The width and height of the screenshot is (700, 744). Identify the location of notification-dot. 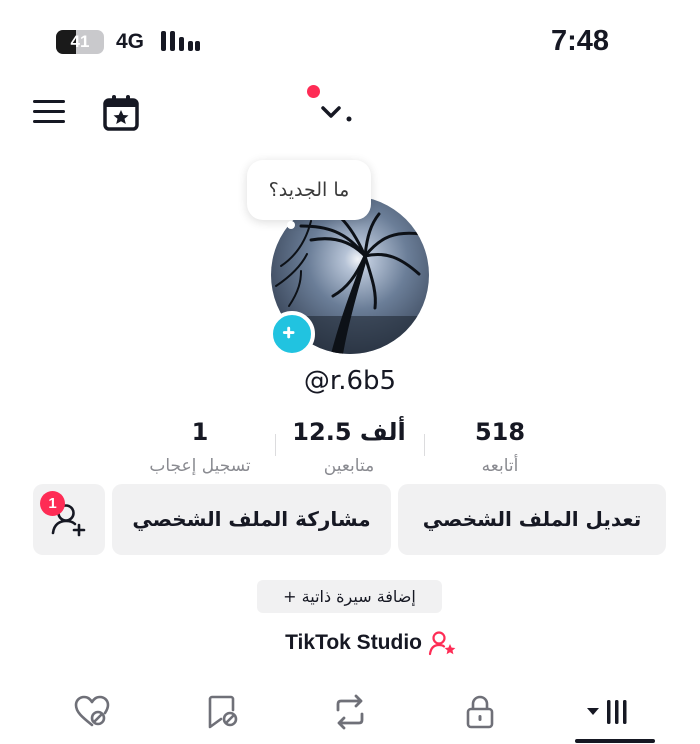
(313, 91).